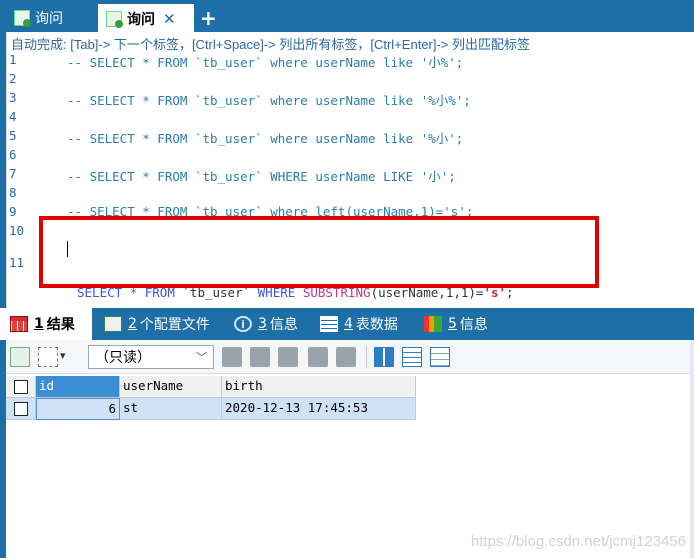 The width and height of the screenshot is (694, 558). Describe the element at coordinates (13, 192) in the screenshot. I see `line-number: 8` at that location.